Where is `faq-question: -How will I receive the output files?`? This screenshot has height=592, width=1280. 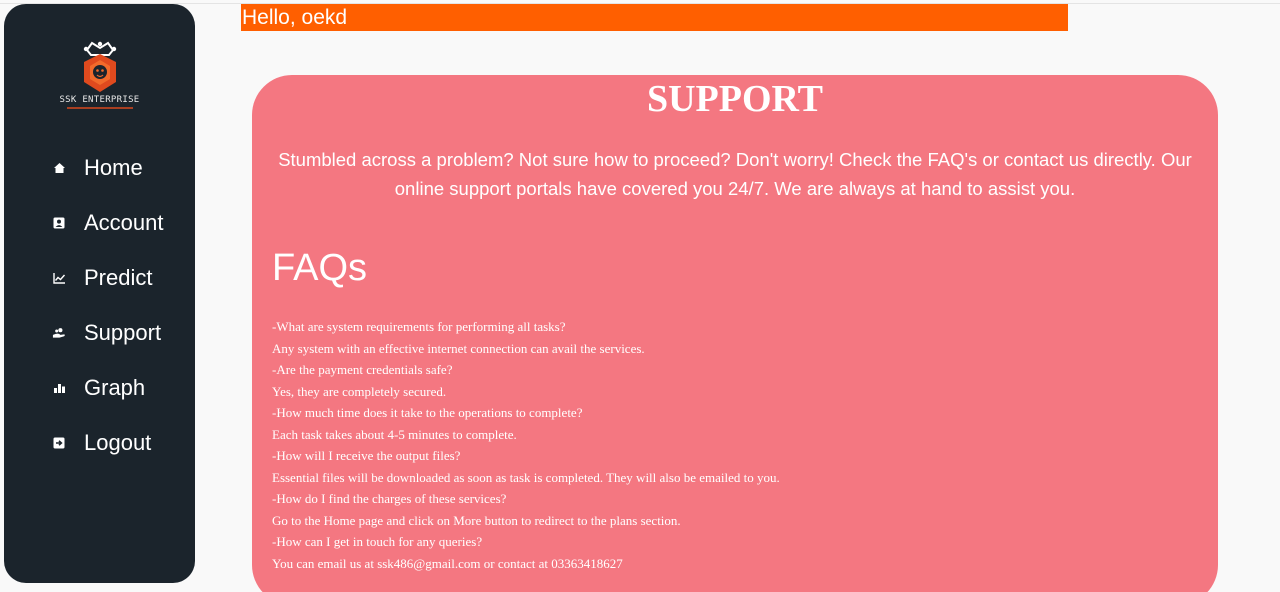
faq-question: -How will I receive the output files? is located at coordinates (366, 455).